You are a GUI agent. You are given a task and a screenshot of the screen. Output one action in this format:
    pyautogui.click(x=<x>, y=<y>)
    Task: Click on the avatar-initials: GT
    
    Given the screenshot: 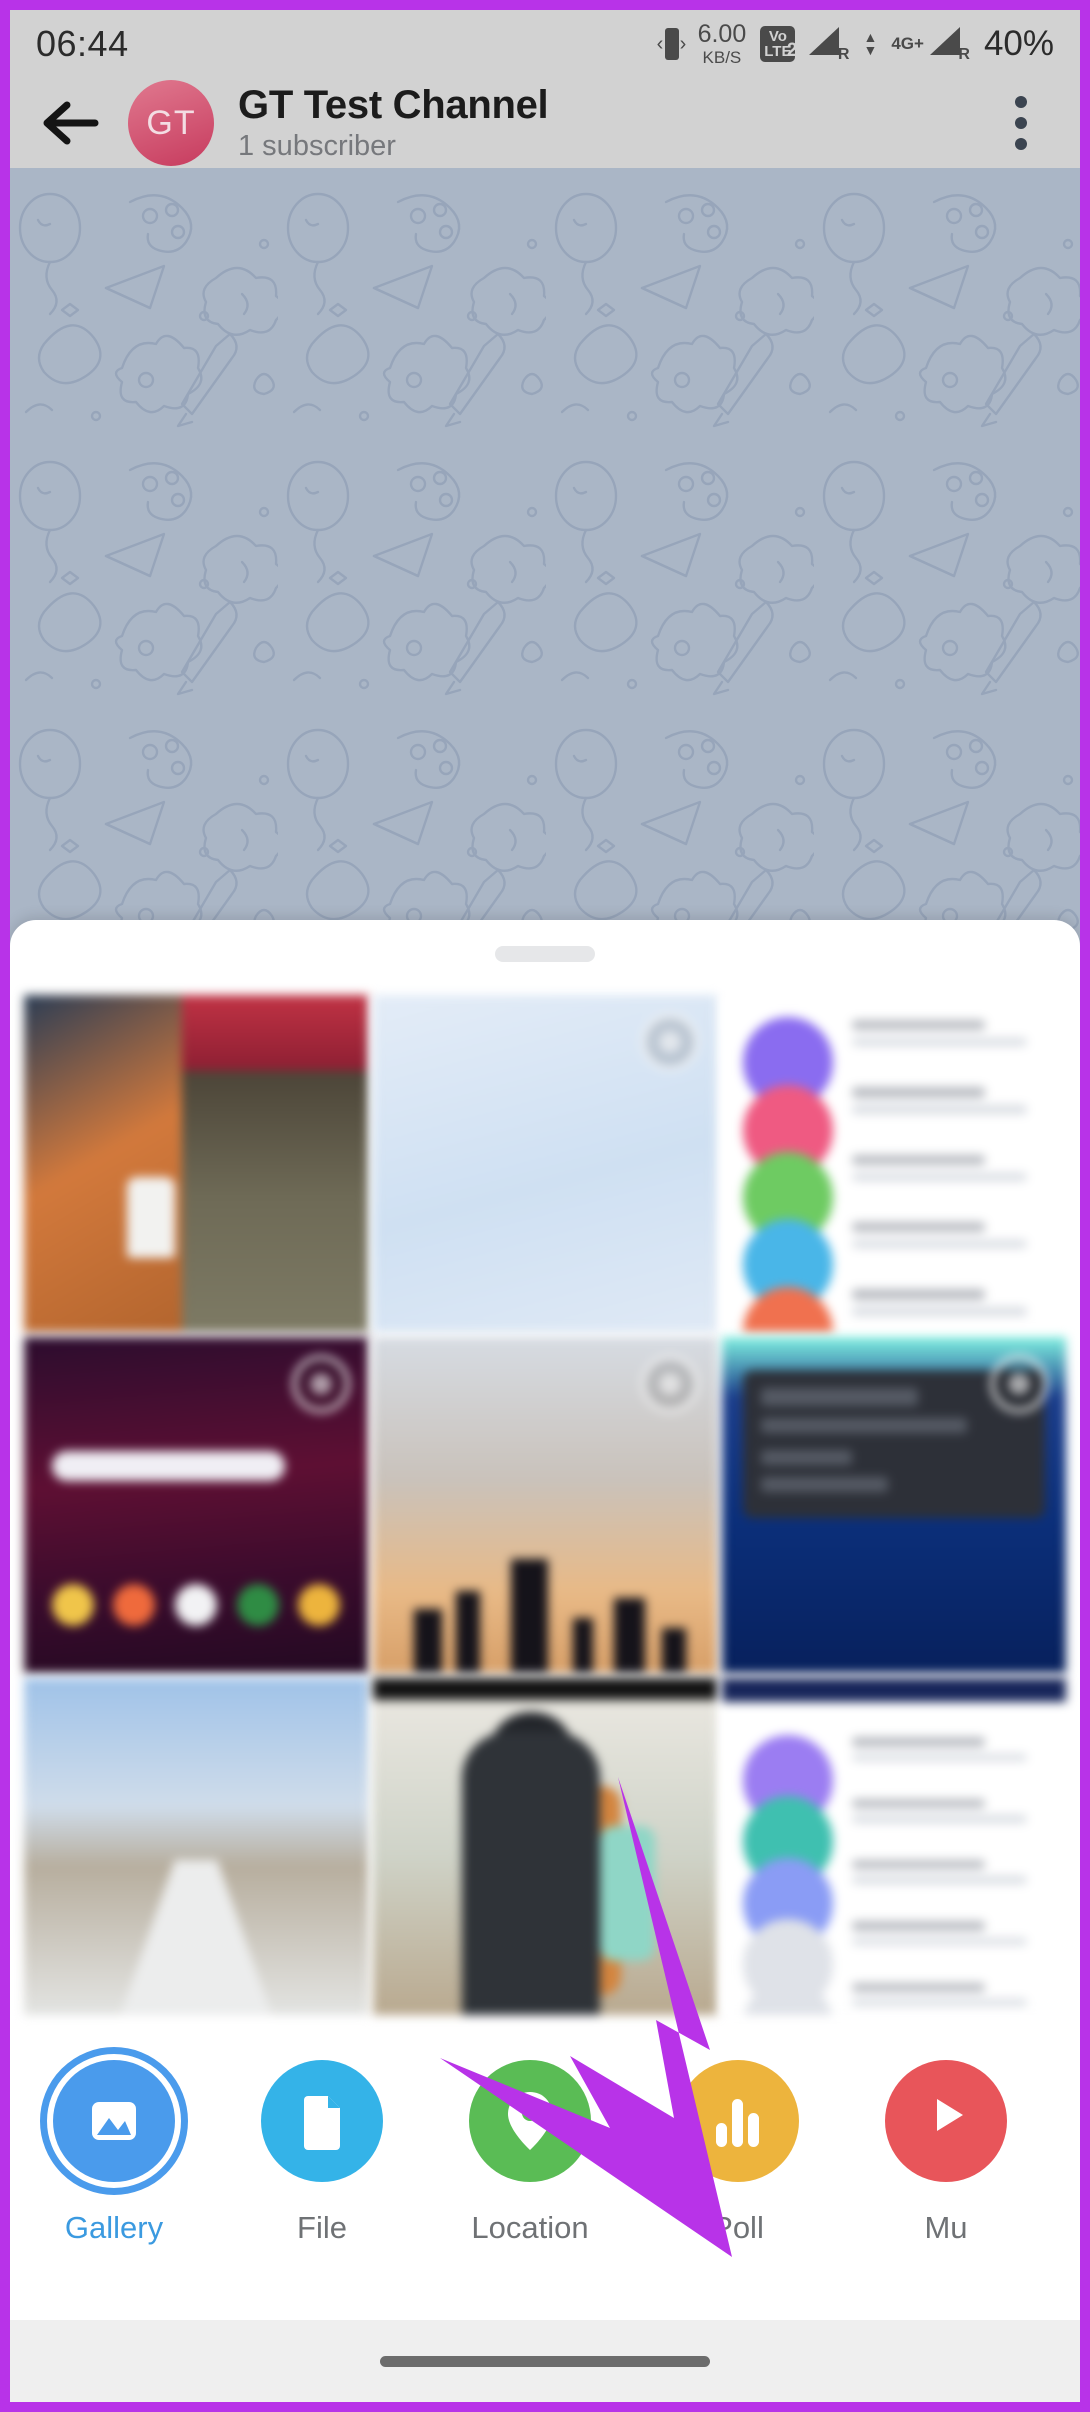 What is the action you would take?
    pyautogui.click(x=171, y=122)
    